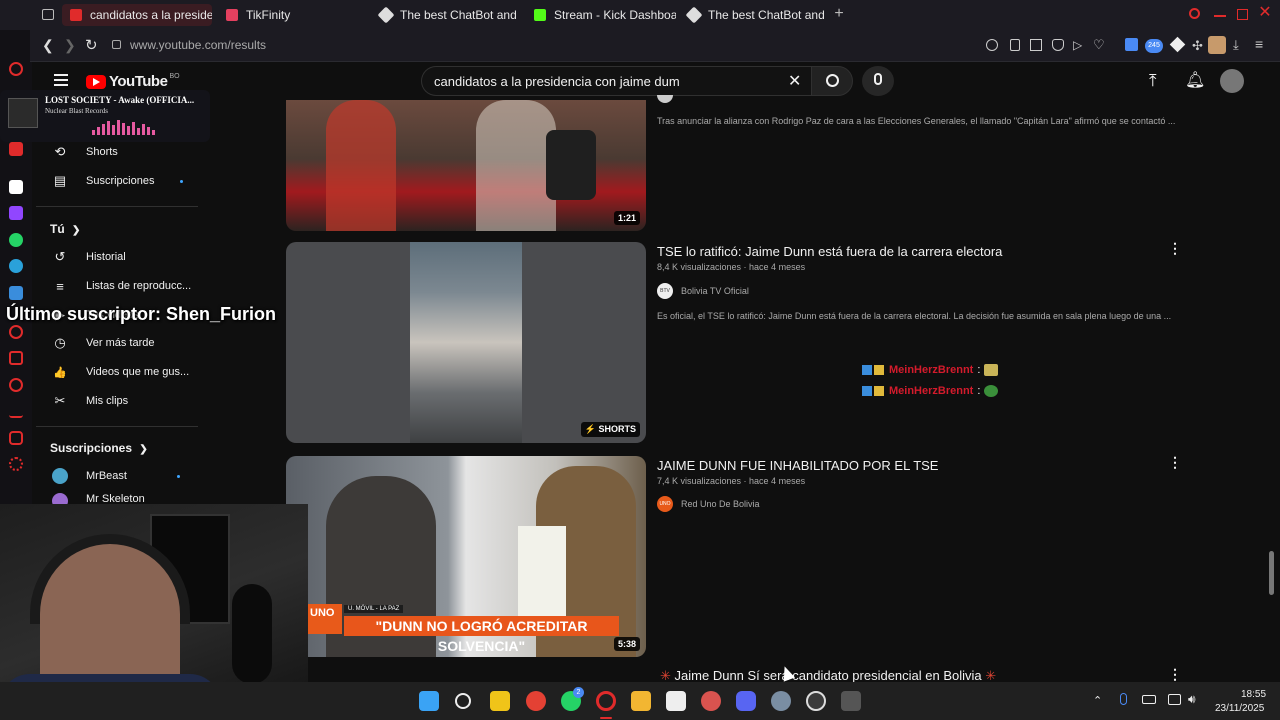  Describe the element at coordinates (429, 701) in the screenshot. I see `start-icon` at that location.